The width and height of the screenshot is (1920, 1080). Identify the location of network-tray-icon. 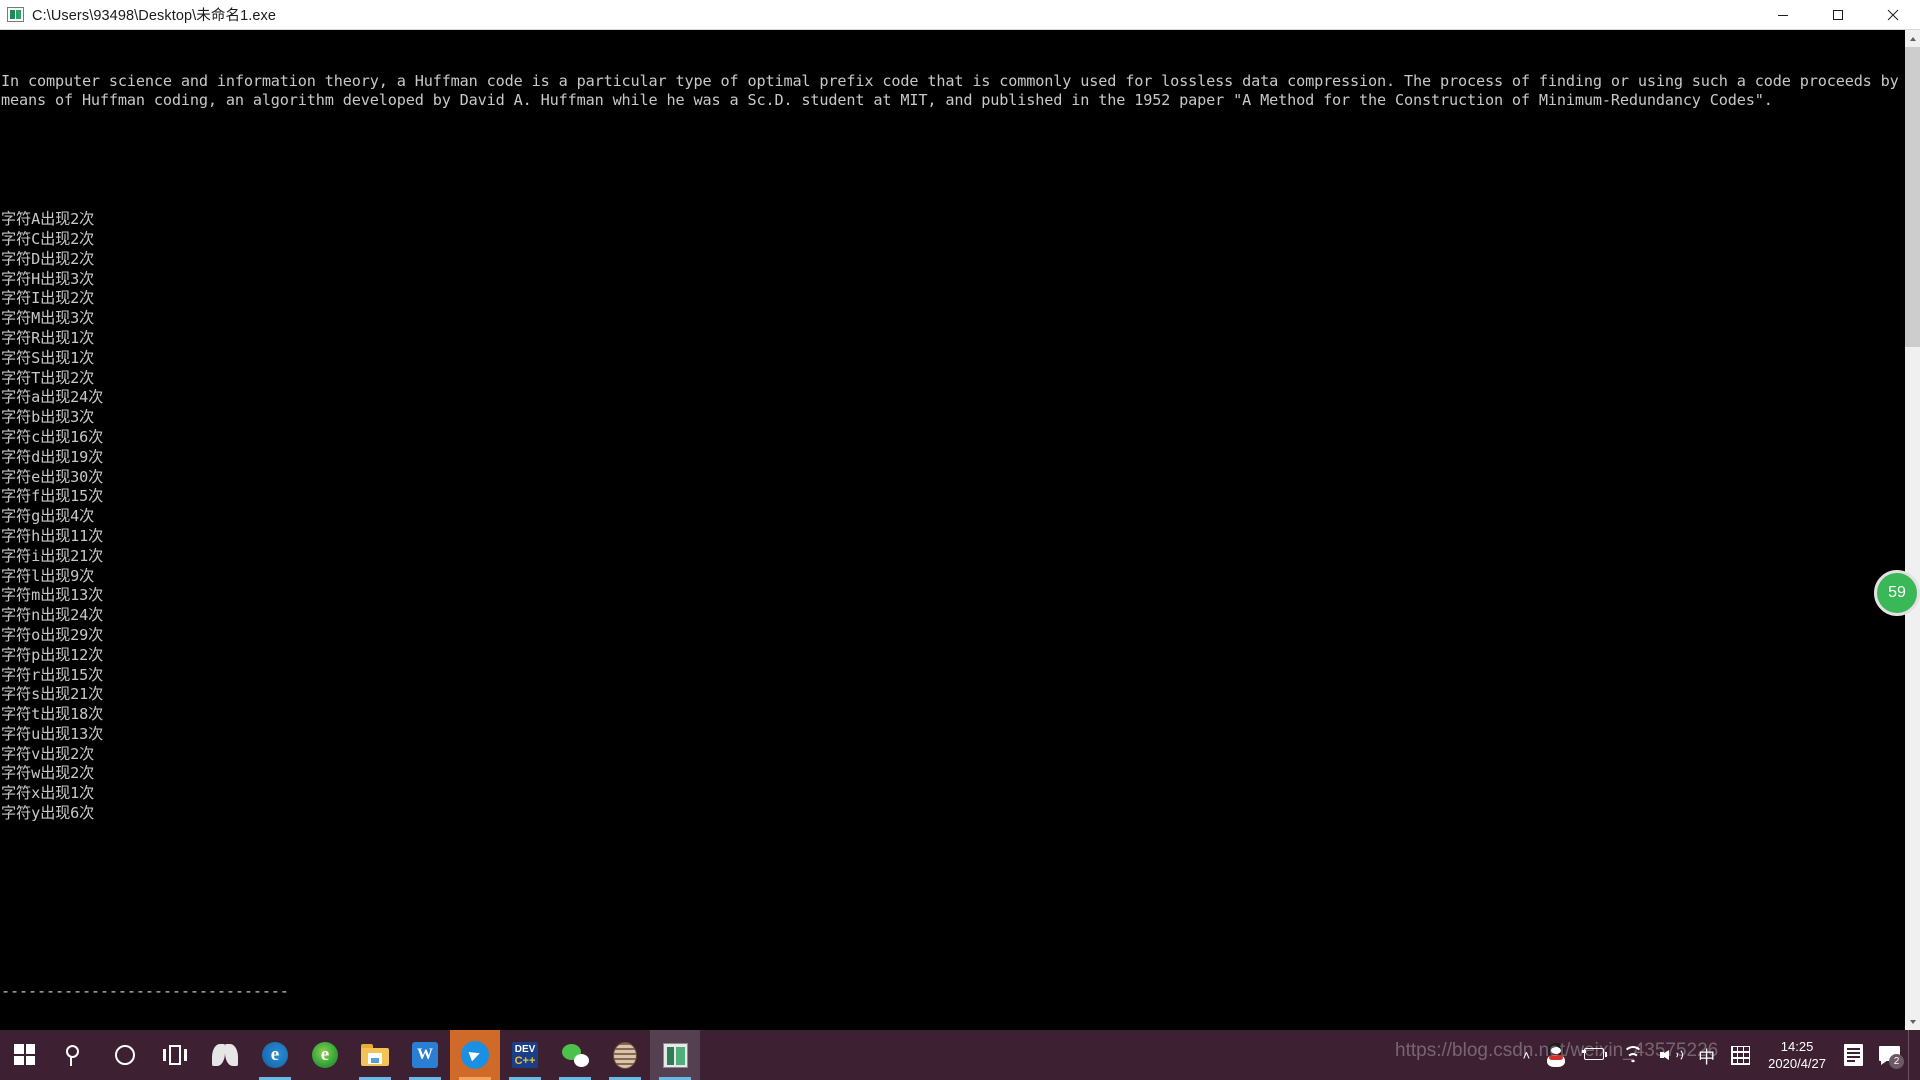
(1633, 1055).